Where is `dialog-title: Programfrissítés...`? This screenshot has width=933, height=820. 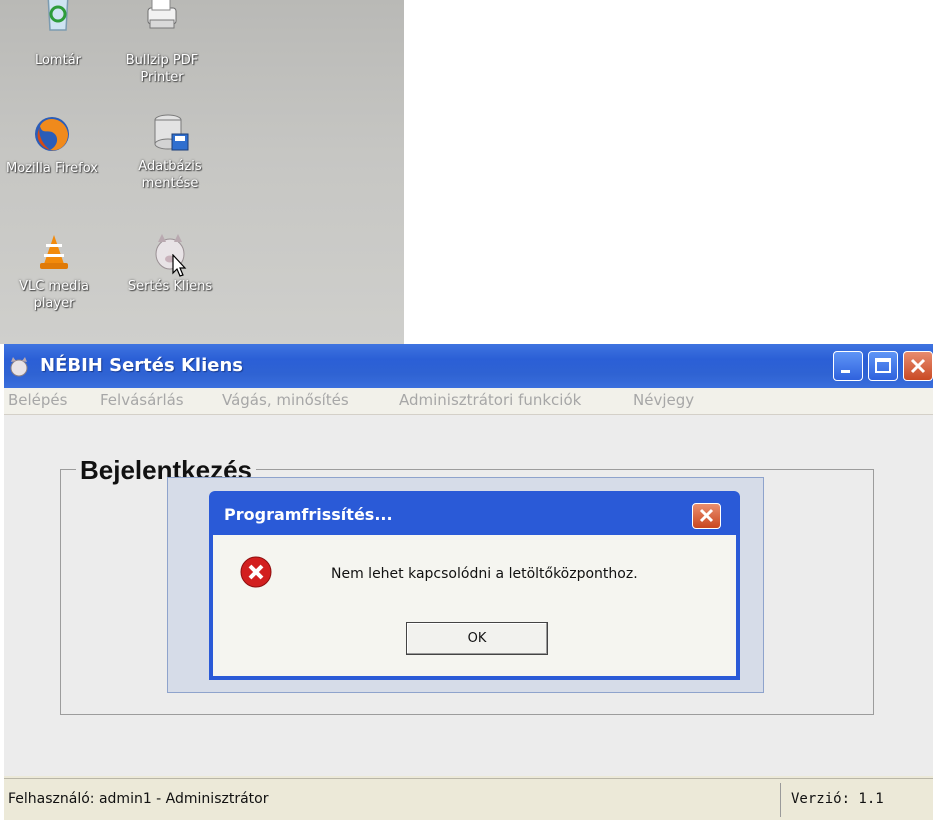
dialog-title: Programfrissítés... is located at coordinates (308, 514).